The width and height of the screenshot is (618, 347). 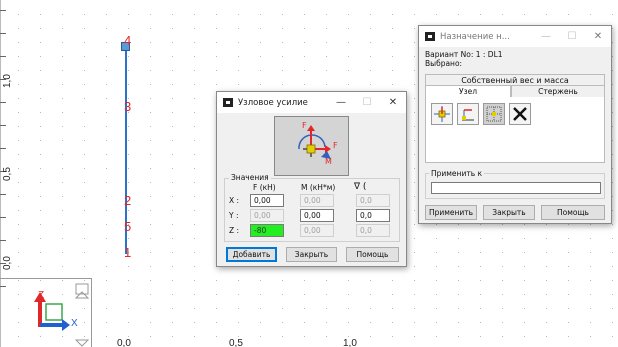 I want to click on row-label-z: Z :, so click(x=234, y=230).